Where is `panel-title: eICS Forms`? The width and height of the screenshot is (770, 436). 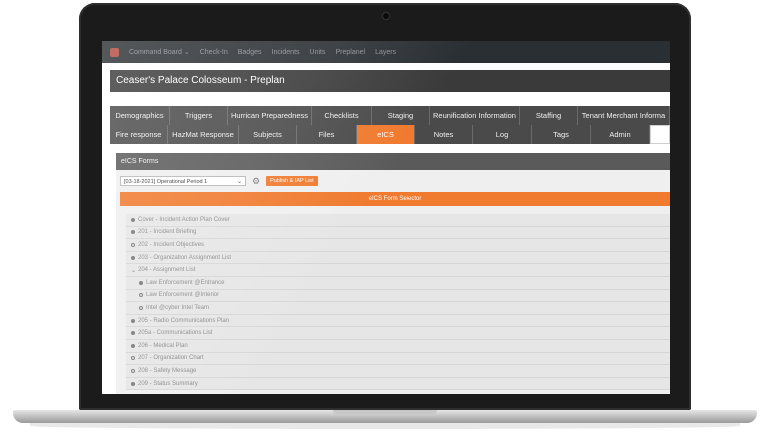 panel-title: eICS Forms is located at coordinates (393, 161).